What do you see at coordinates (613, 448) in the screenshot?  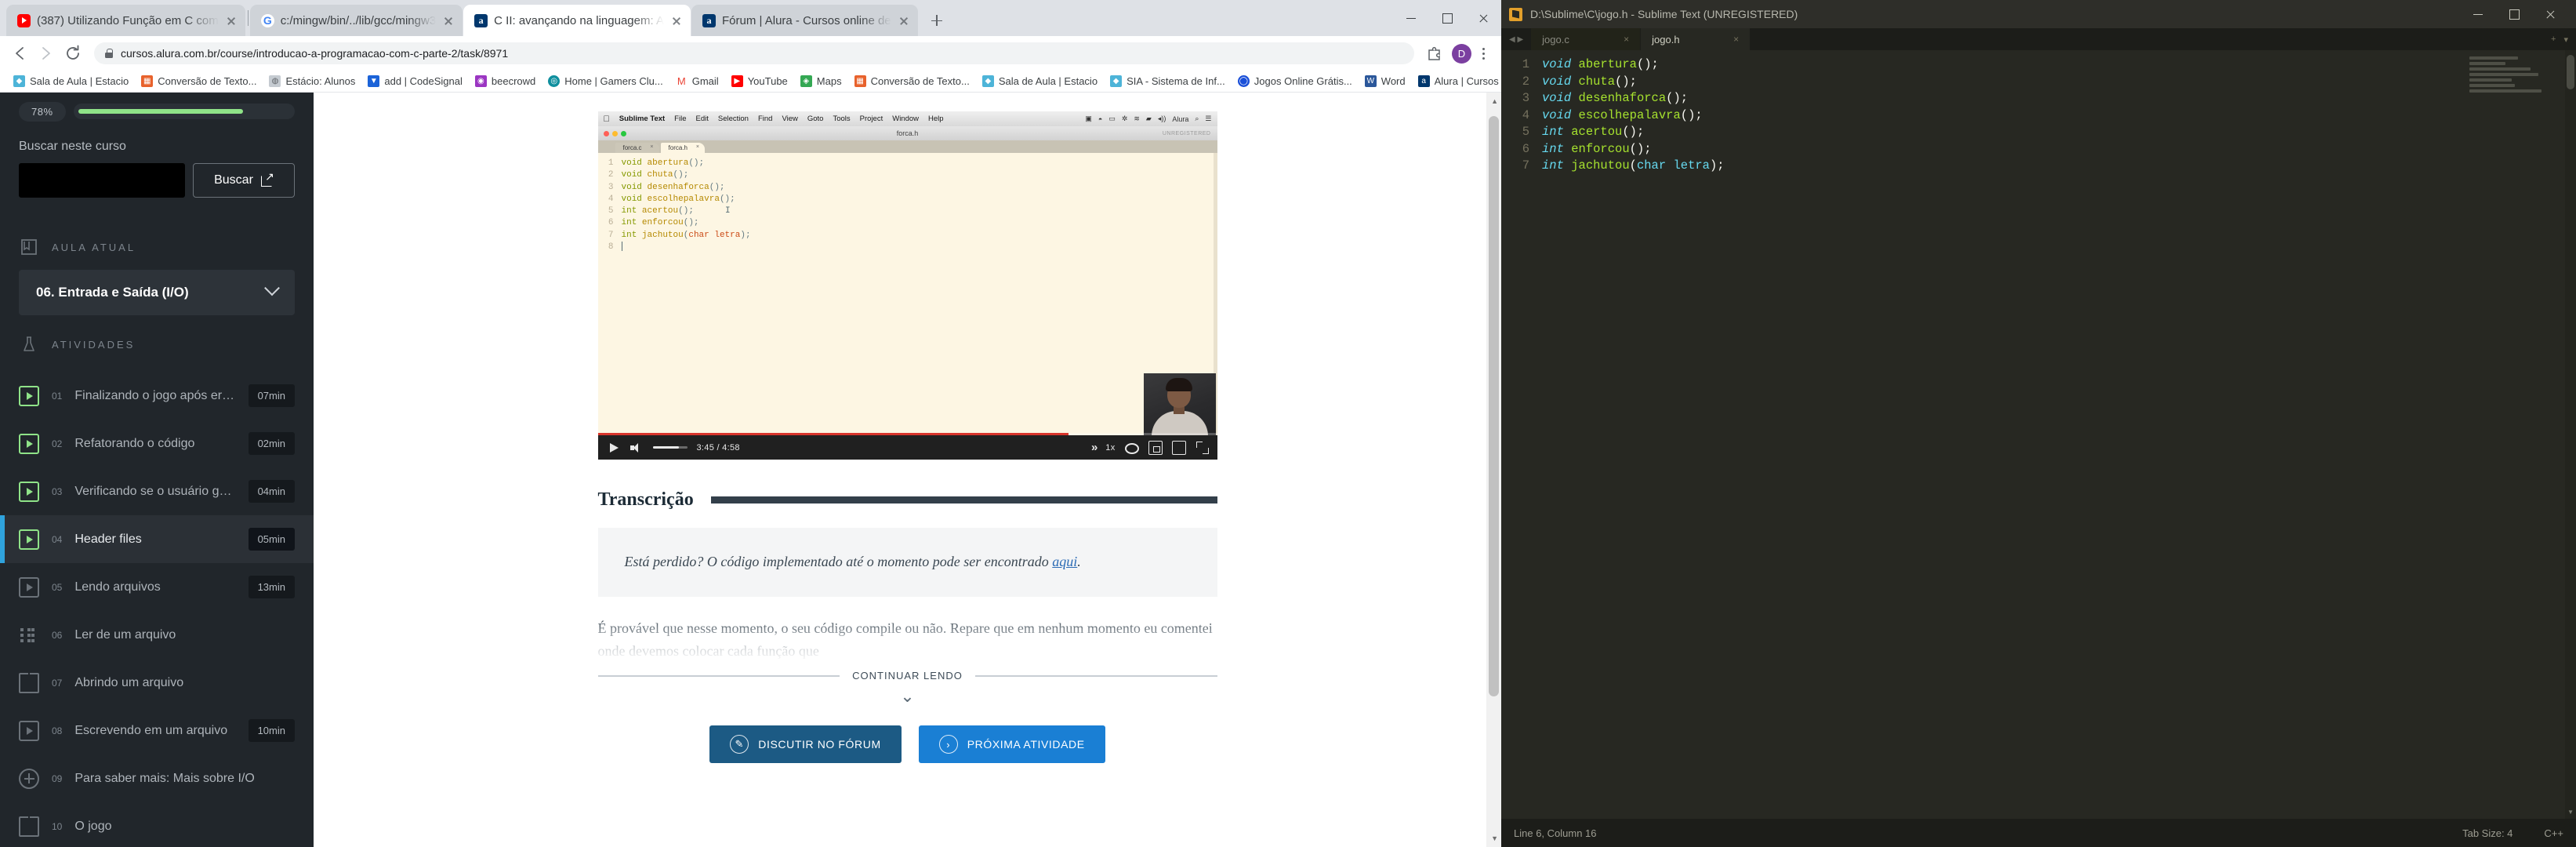 I see `play-icon` at bounding box center [613, 448].